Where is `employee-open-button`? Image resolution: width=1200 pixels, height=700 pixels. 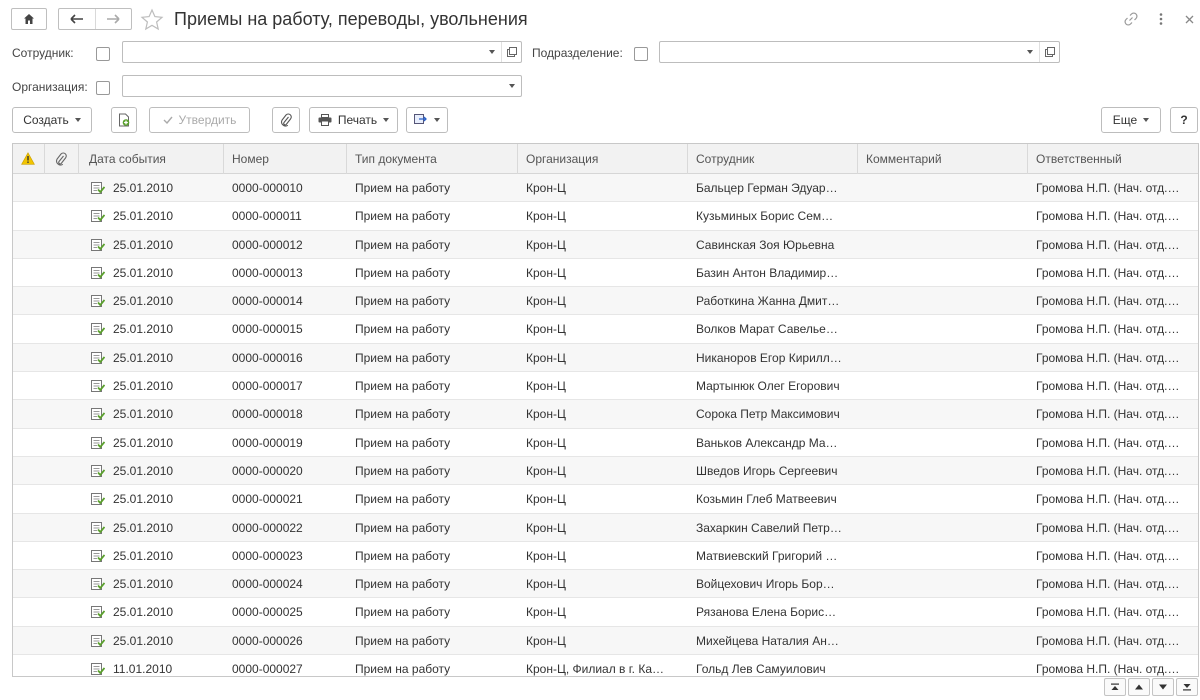
employee-open-button is located at coordinates (511, 52).